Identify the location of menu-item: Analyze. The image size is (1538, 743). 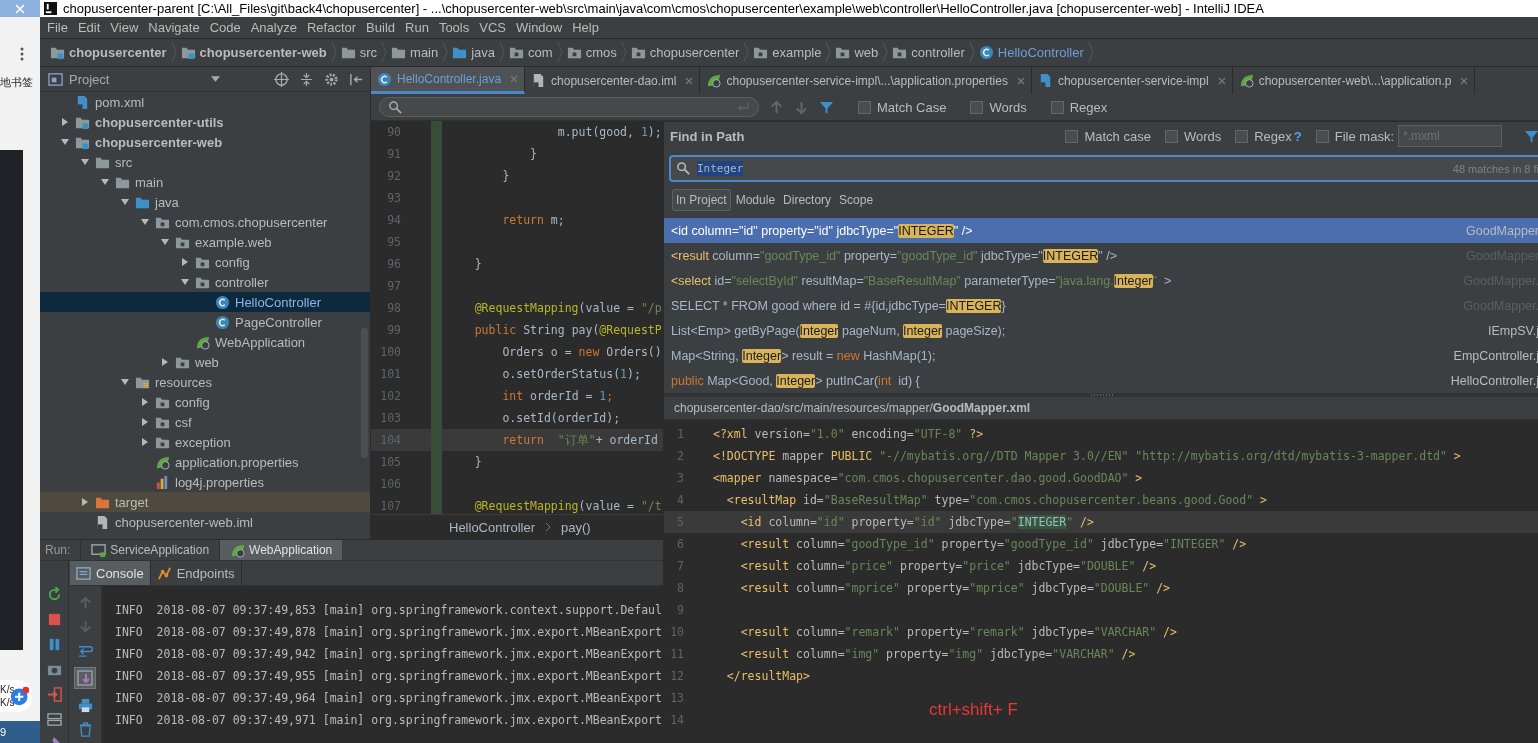
(273, 27).